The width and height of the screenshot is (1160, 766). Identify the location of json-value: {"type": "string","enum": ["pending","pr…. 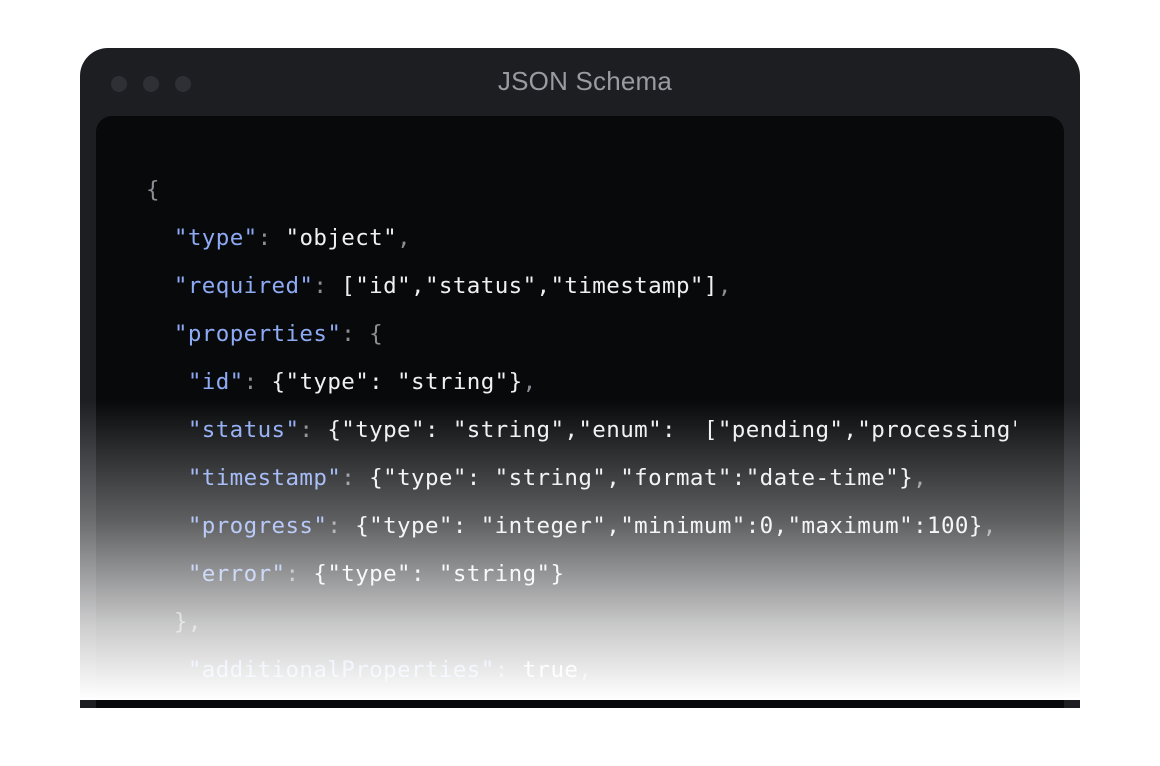
(671, 430).